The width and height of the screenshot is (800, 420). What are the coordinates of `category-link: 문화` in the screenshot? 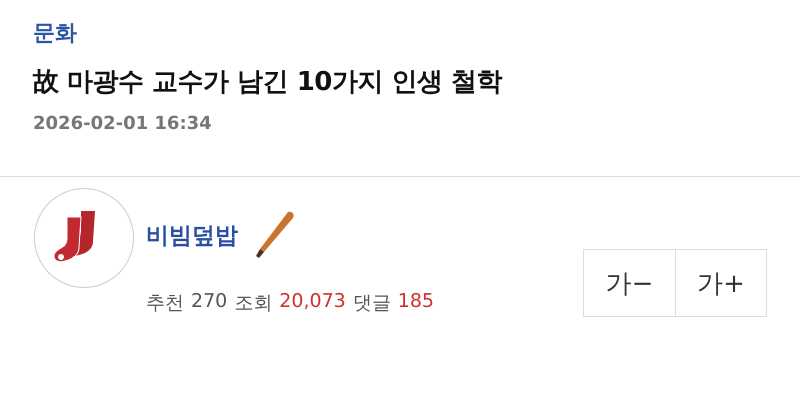 It's located at (55, 34).